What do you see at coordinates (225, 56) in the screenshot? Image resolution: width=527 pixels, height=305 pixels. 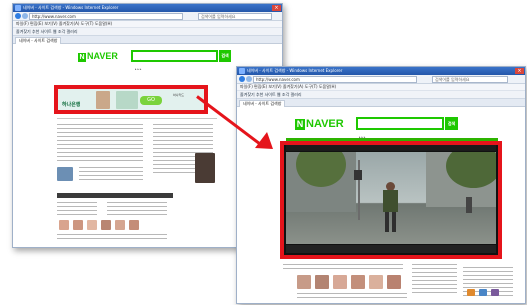 I see `left-naver-search-button: 검색` at bounding box center [225, 56].